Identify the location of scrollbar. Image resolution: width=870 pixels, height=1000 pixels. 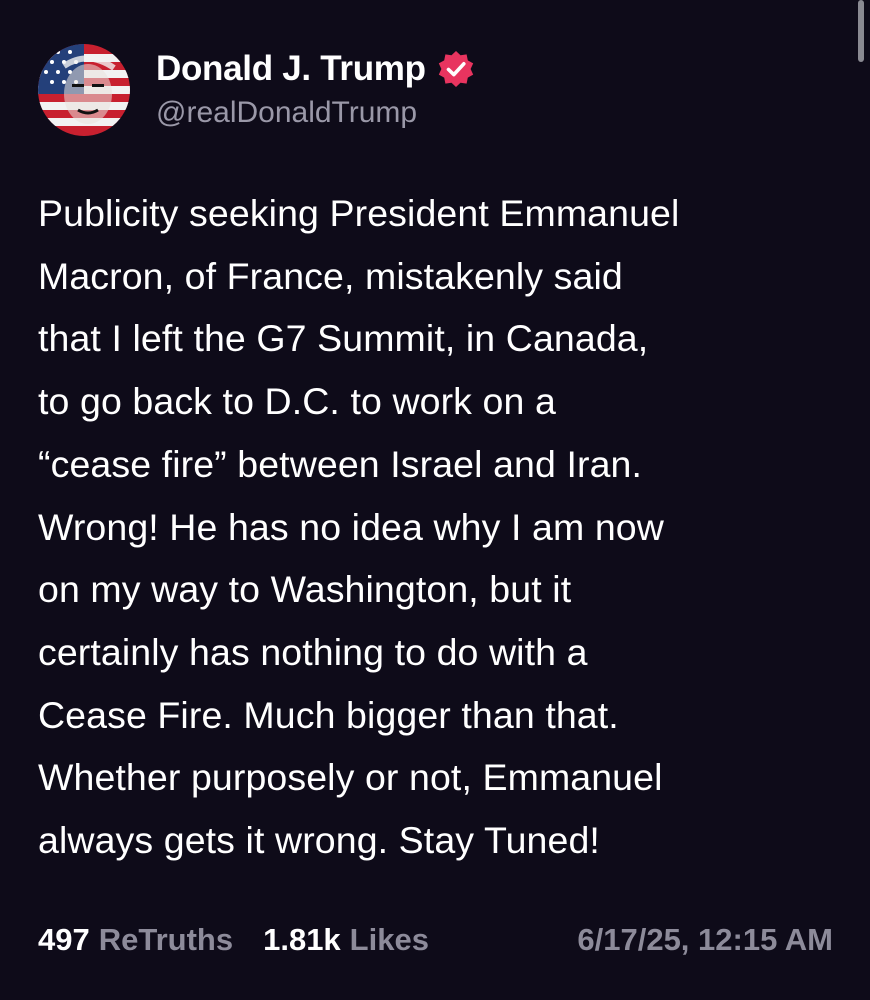
(861, 31).